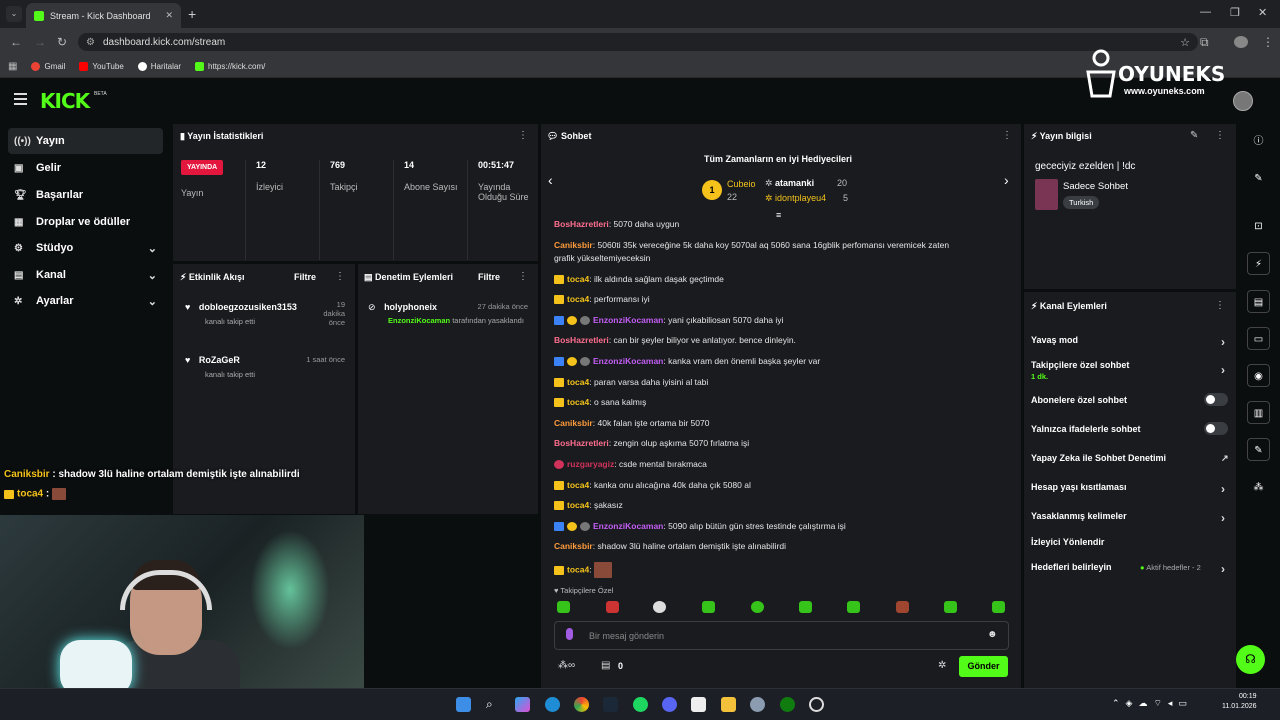 The width and height of the screenshot is (1280, 720). I want to click on close-tab-icon: ✕, so click(169, 15).